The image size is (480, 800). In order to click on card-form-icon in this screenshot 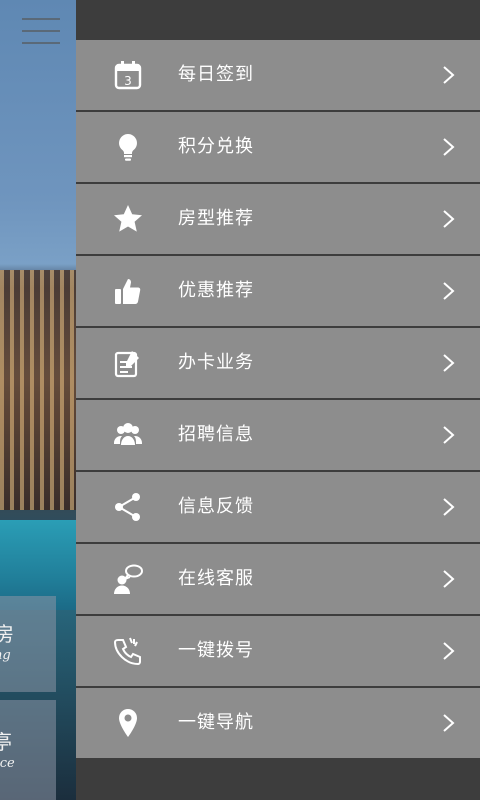, I will do `click(128, 363)`.